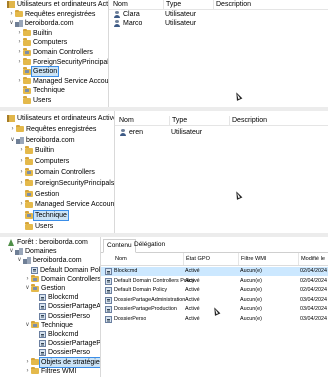 The image size is (328, 377). What do you see at coordinates (19, 252) in the screenshot?
I see `domain-icon` at bounding box center [19, 252].